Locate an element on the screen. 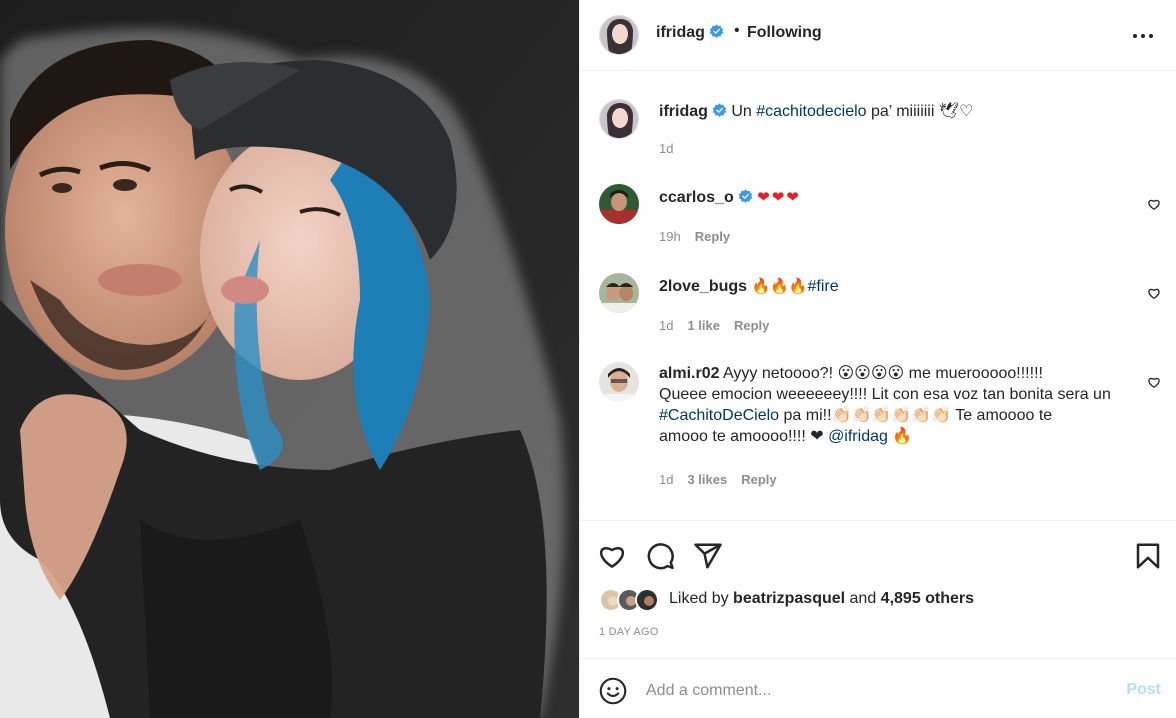  comment-likes-count: 1 like is located at coordinates (703, 325).